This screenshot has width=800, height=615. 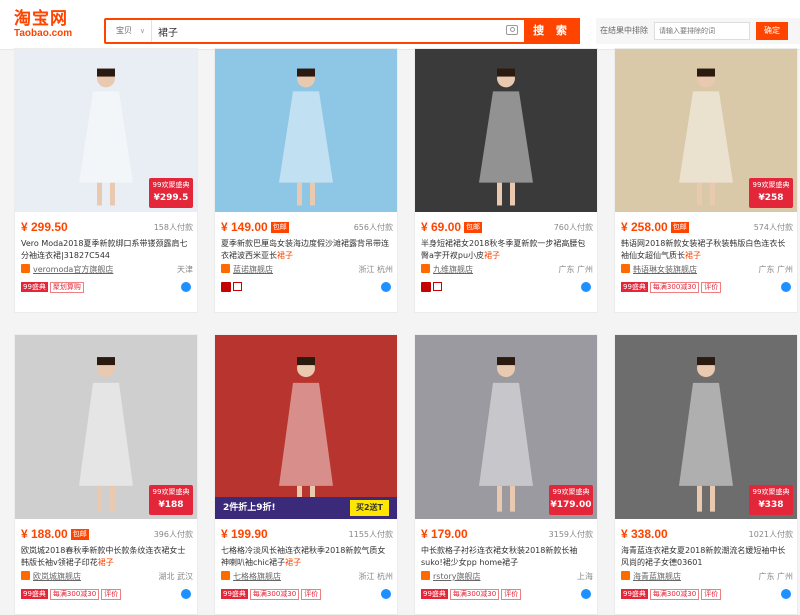 What do you see at coordinates (244, 534) in the screenshot?
I see `product-price: ¥ 199.90` at bounding box center [244, 534].